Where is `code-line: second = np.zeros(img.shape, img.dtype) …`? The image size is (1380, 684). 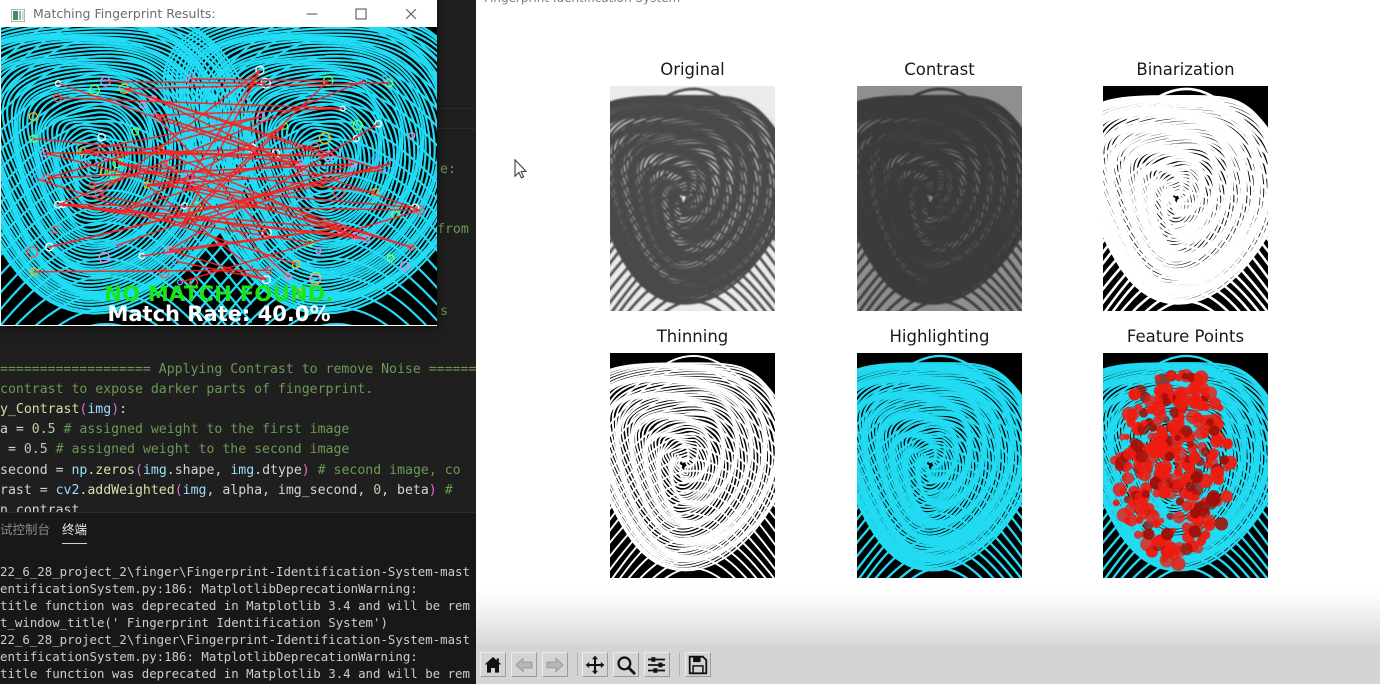
code-line: second = np.zeros(img.shape, img.dtype) … is located at coordinates (230, 470).